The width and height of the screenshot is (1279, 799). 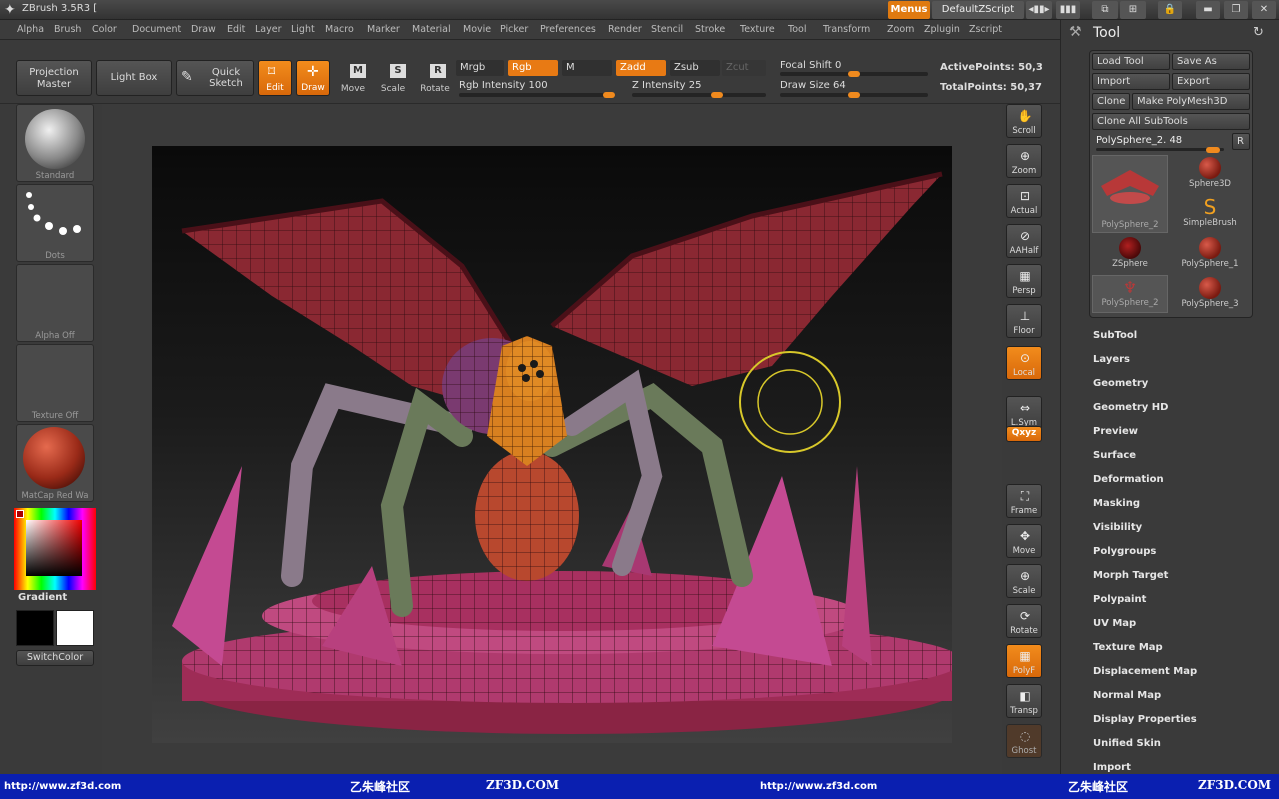 What do you see at coordinates (55, 303) in the screenshot?
I see `alpha-picker: Alpha Off` at bounding box center [55, 303].